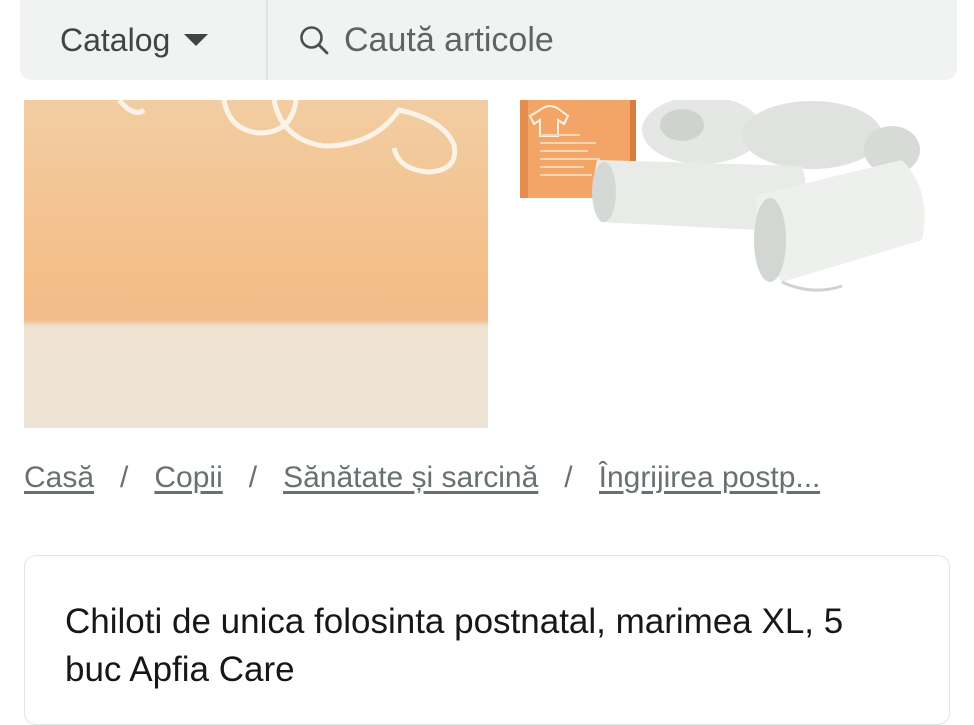 This screenshot has width=974, height=725. Describe the element at coordinates (115, 39) in the screenshot. I see `catalog-label: Catalog` at that location.